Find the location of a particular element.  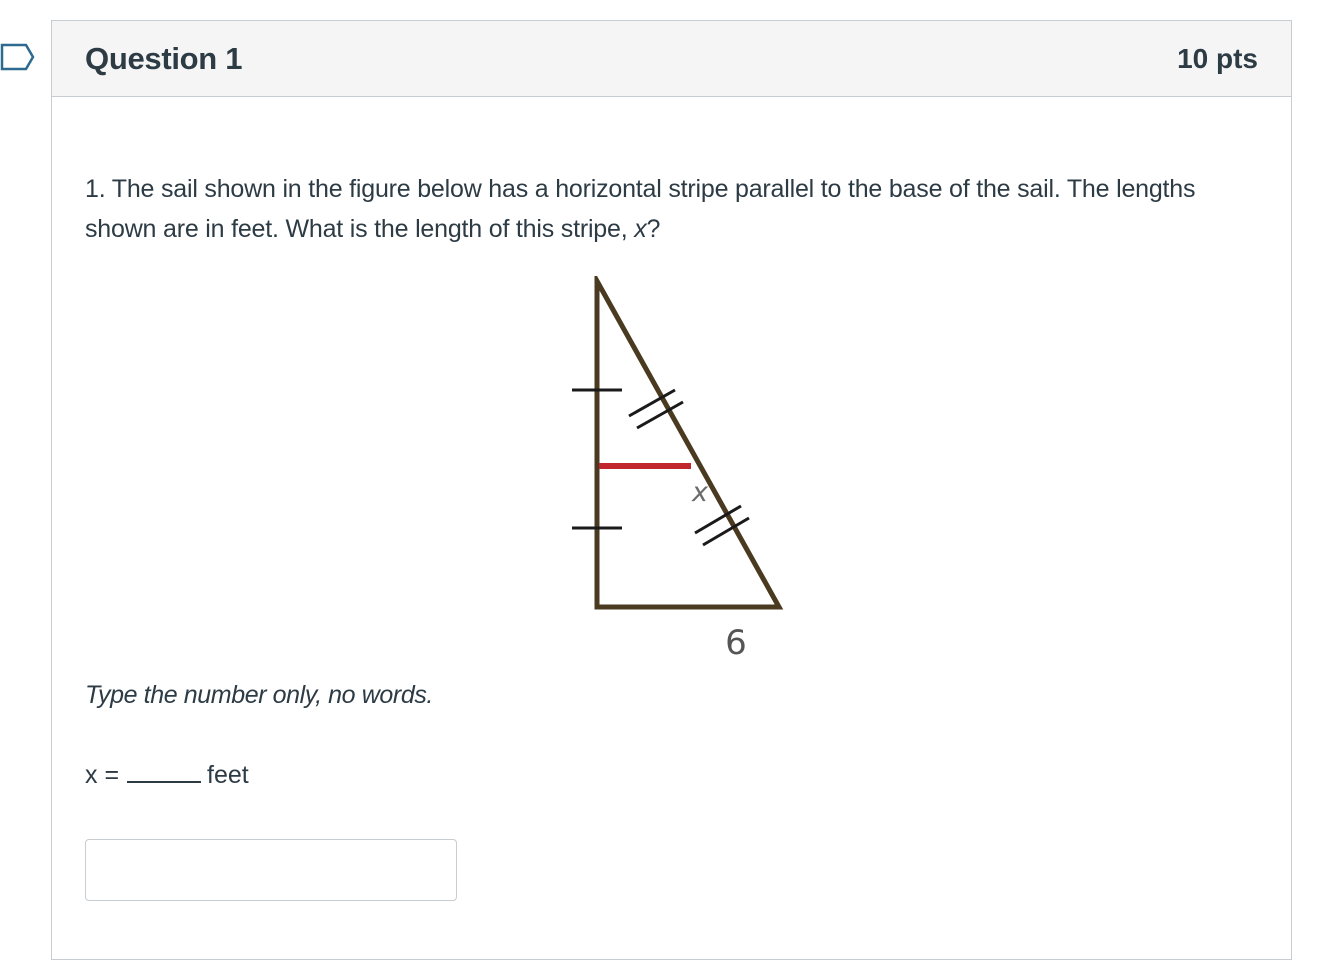

question-text-part2: ? is located at coordinates (653, 229).